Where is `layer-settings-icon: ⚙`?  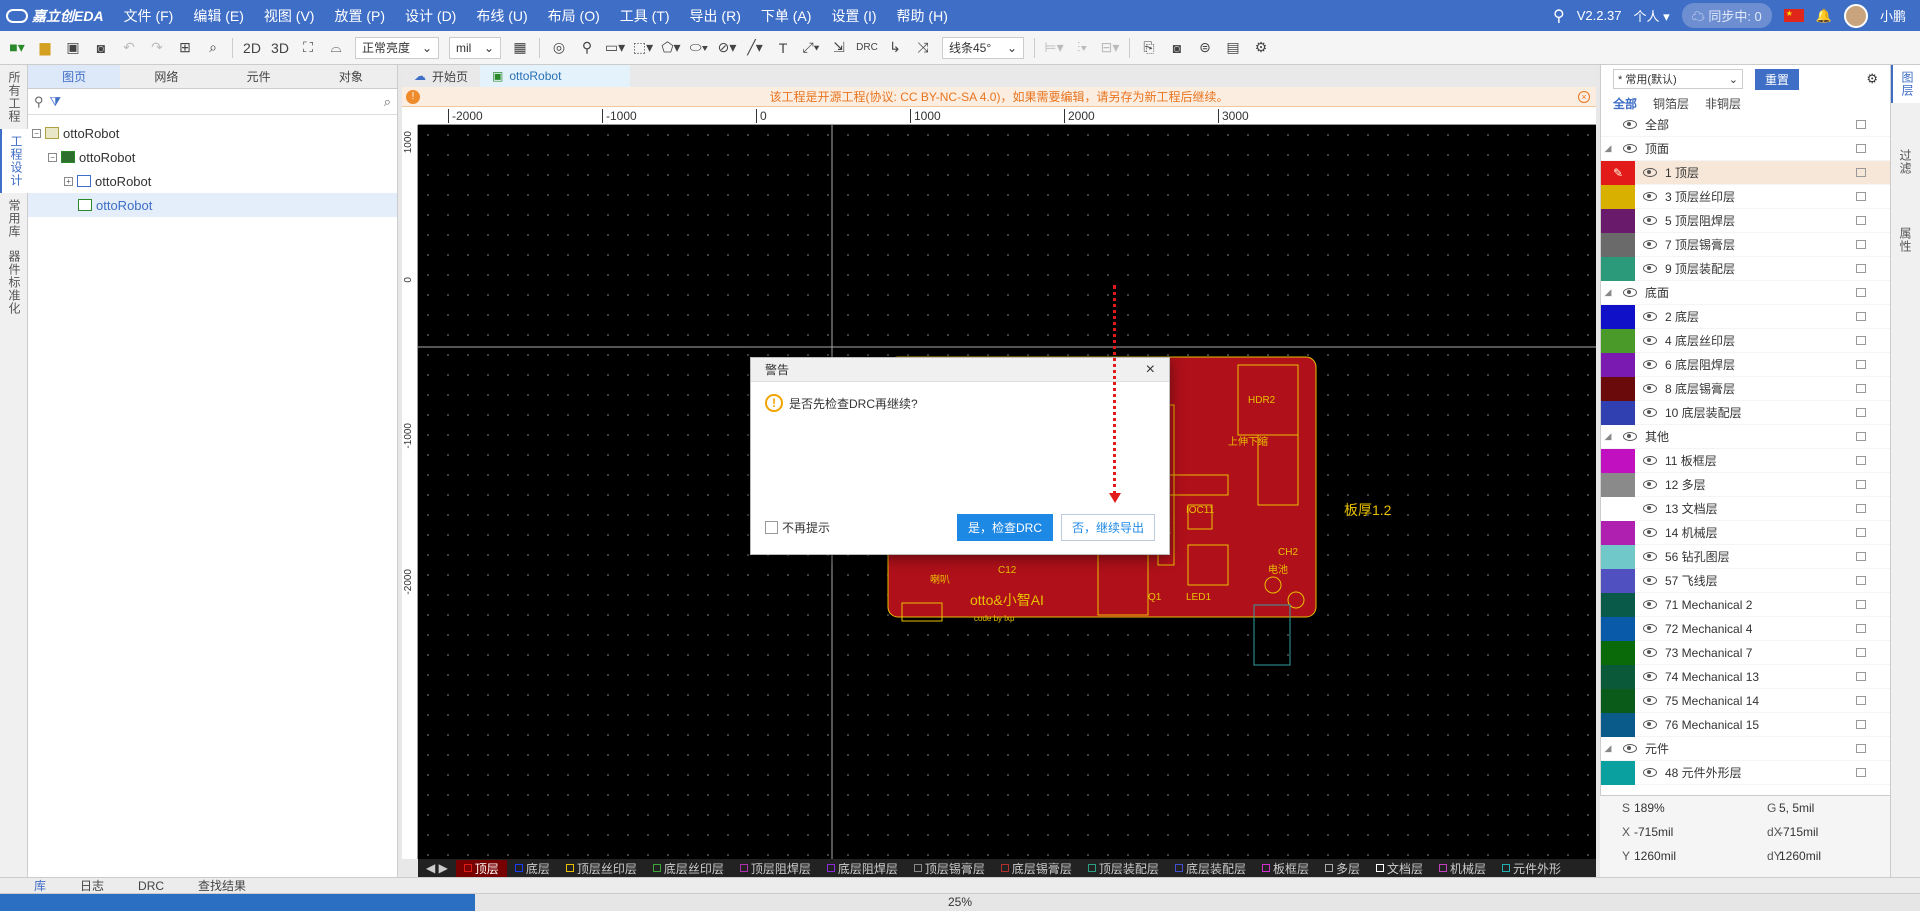 layer-settings-icon: ⚙ is located at coordinates (1872, 79).